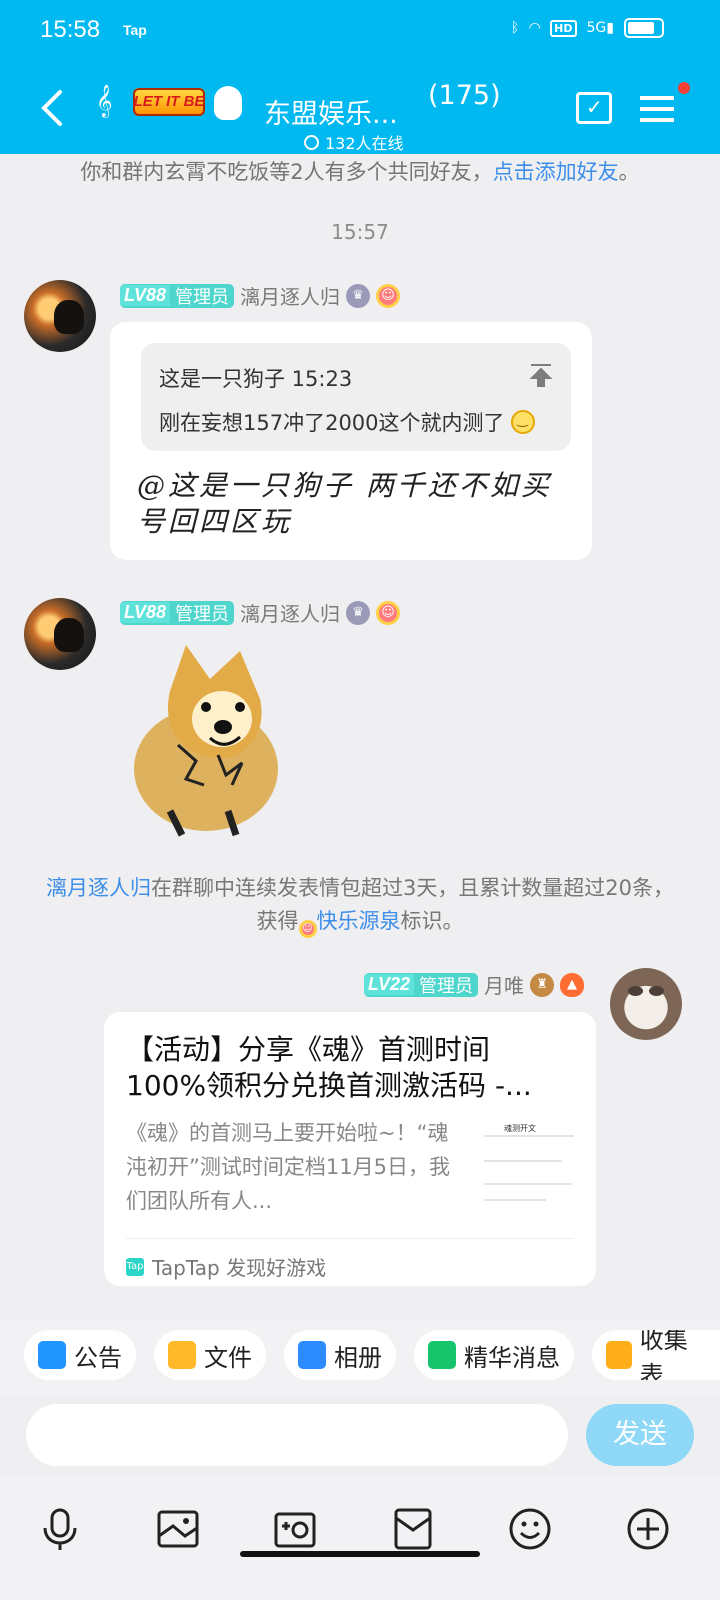 The image size is (720, 1600). What do you see at coordinates (360, 1538) in the screenshot?
I see `input-toolbar` at bounding box center [360, 1538].